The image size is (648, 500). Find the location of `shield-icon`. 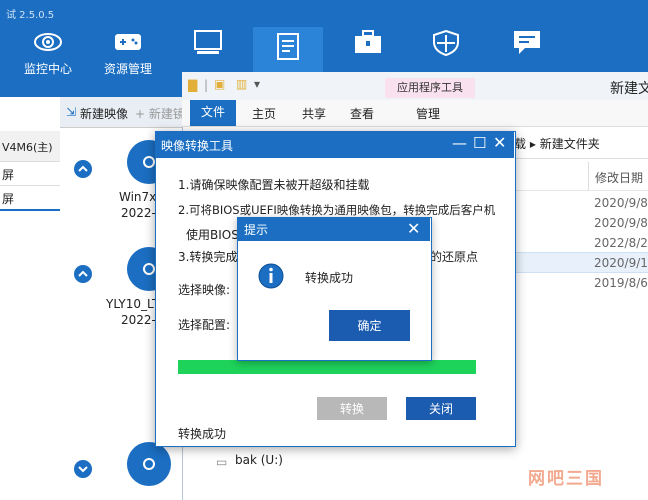

shield-icon is located at coordinates (446, 43).